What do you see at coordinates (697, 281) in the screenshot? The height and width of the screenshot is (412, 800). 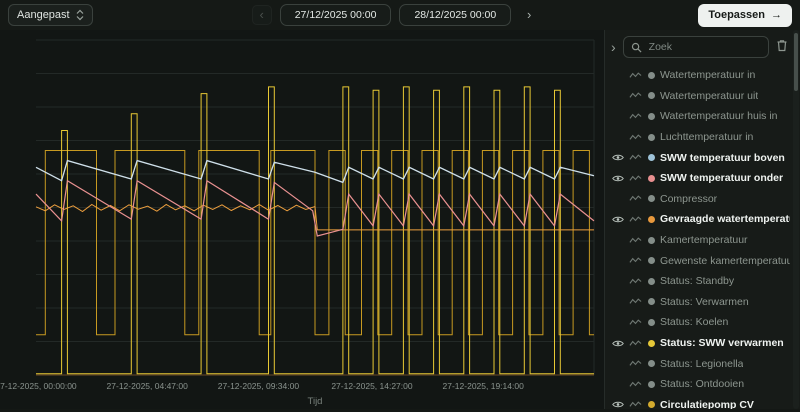 I see `series-label: Status: Standby` at bounding box center [697, 281].